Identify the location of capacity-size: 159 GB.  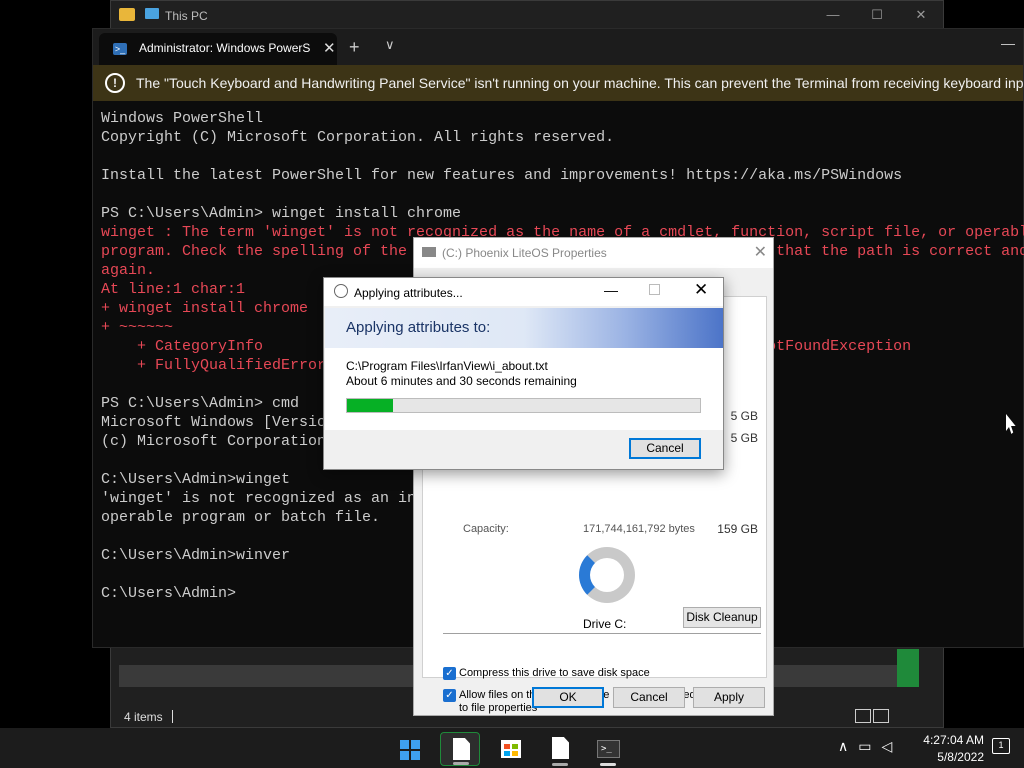
(737, 529).